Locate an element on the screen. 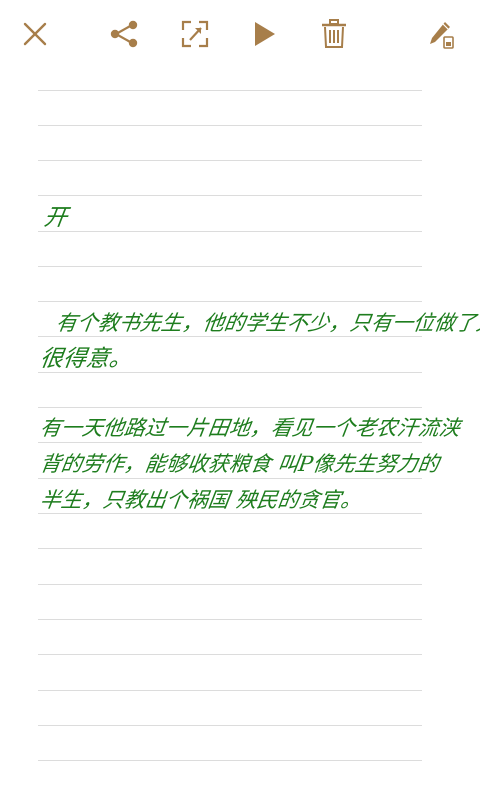 The height and width of the screenshot is (800, 480). handwritten-line: 背的劳作，能够收获粮食 叫P像先生努力的 is located at coordinates (239, 464).